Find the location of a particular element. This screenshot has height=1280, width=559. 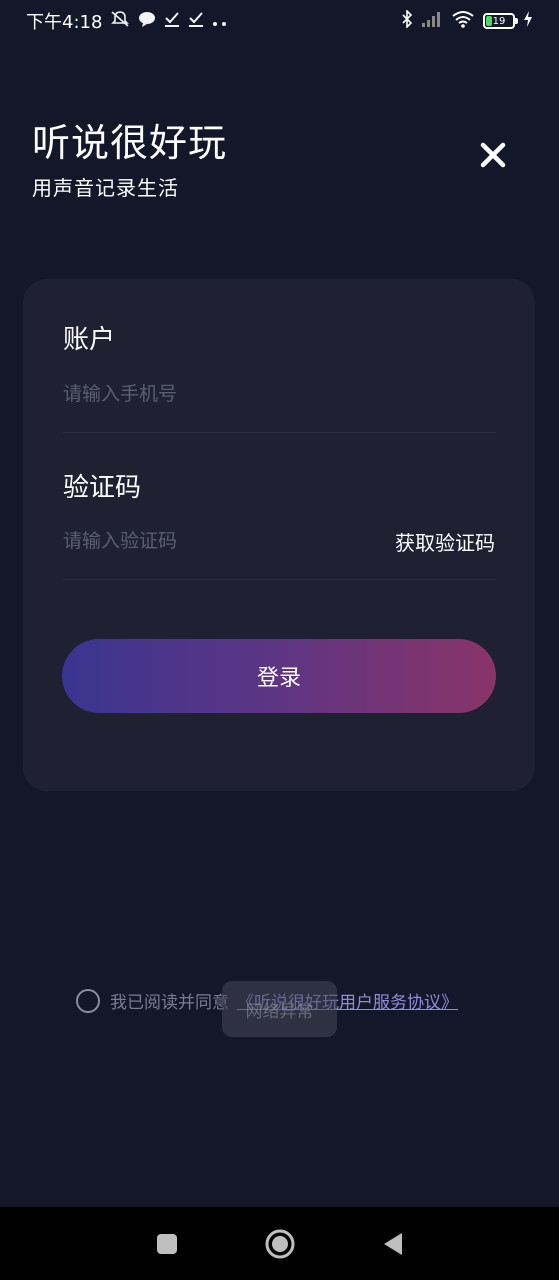

status-left: 下午4:18 is located at coordinates (127, 21).